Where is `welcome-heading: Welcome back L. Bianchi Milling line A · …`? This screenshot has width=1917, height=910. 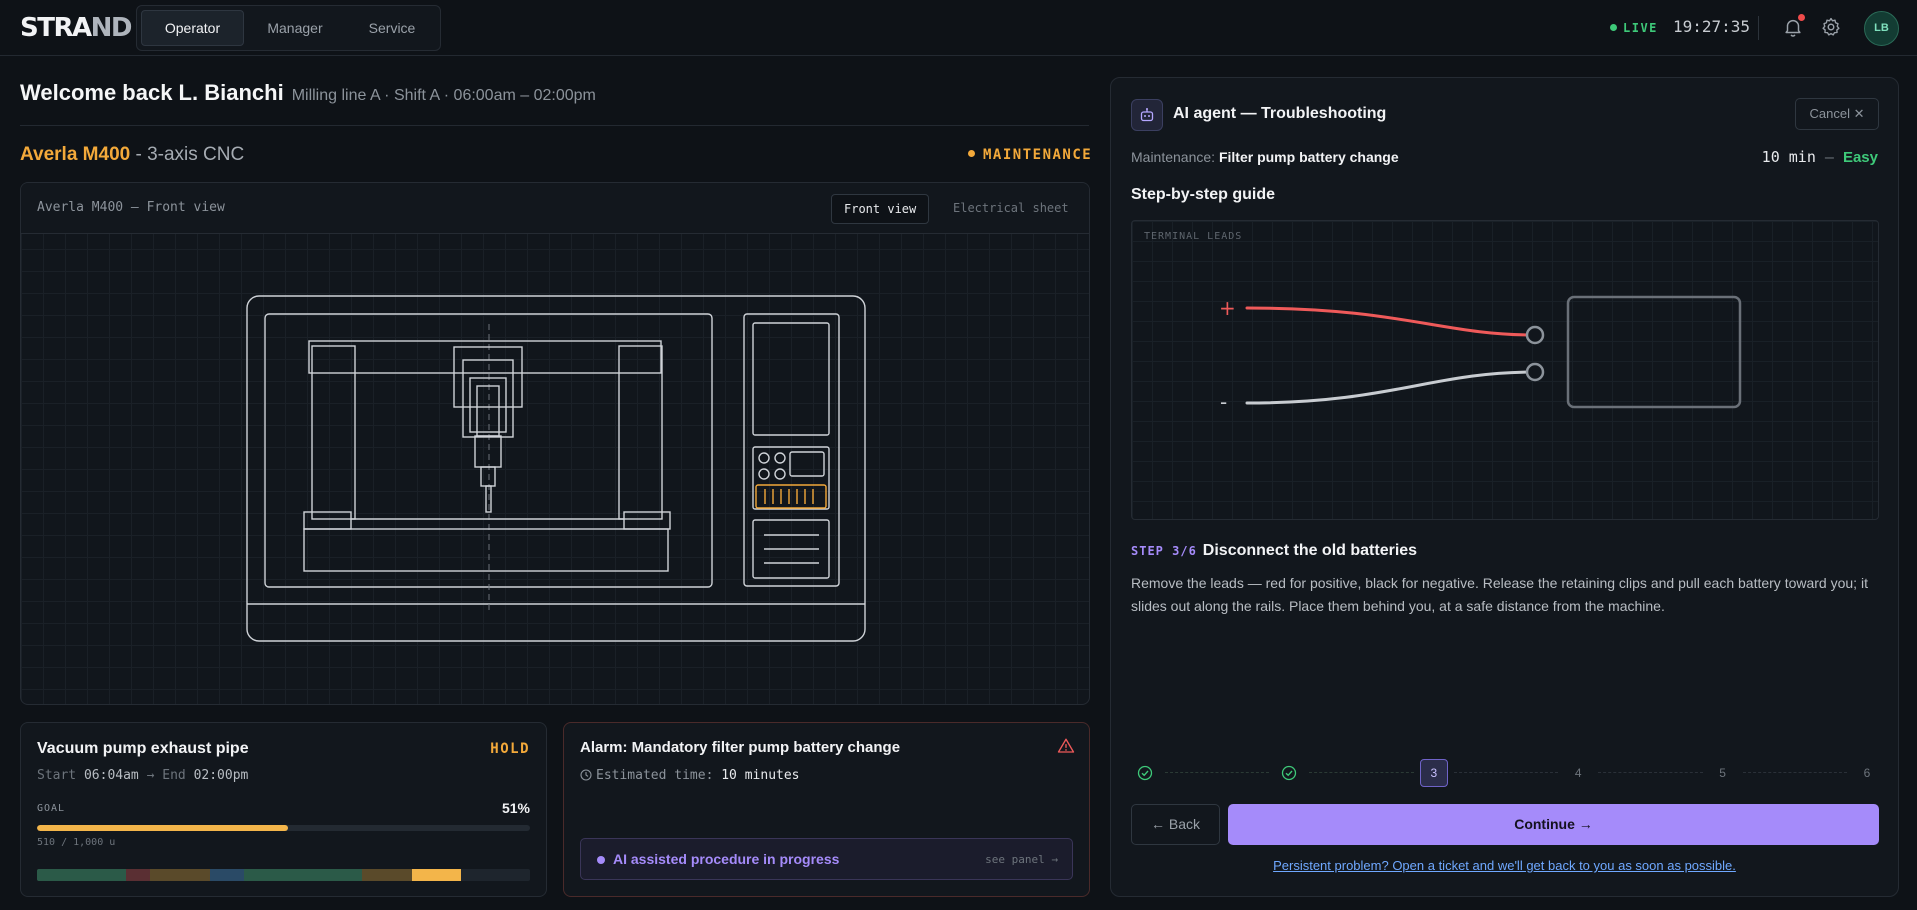 welcome-heading: Welcome back L. Bianchi Milling line A · … is located at coordinates (308, 95).